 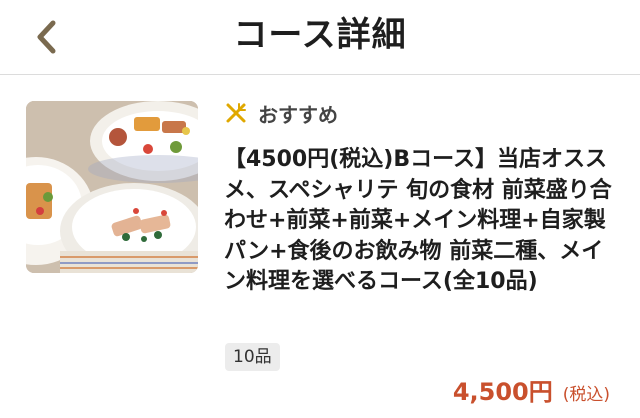 I want to click on page-title: コース詳細, so click(x=320, y=35).